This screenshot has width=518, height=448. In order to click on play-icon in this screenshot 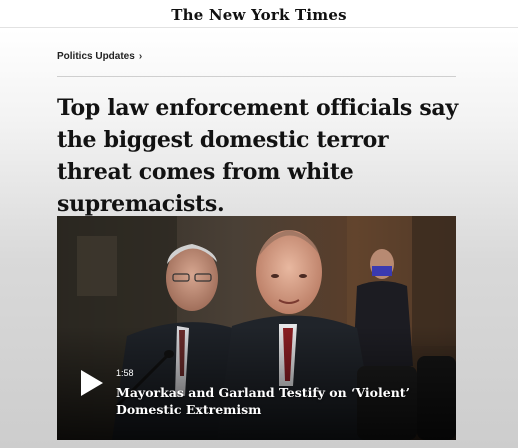, I will do `click(90, 383)`.